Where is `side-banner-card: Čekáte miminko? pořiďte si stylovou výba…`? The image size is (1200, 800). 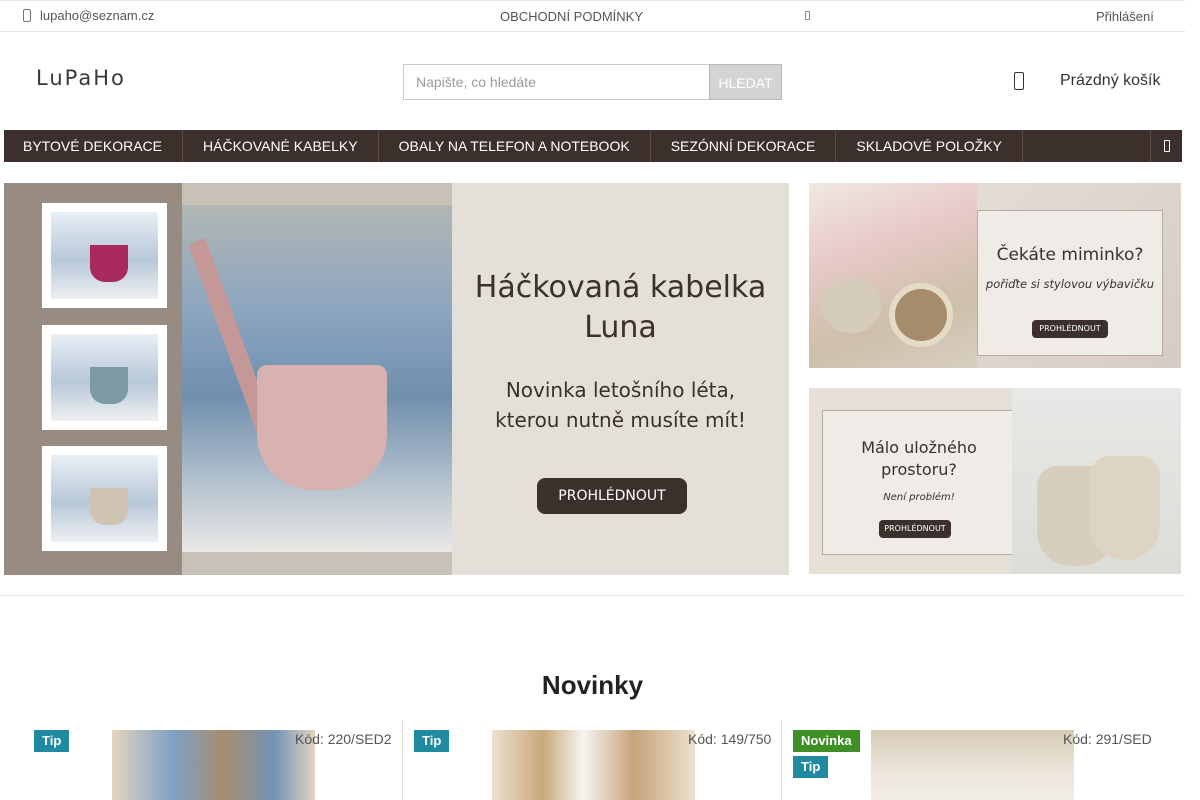
side-banner-card: Čekáte miminko? pořiďte si stylovou výba… is located at coordinates (1070, 283).